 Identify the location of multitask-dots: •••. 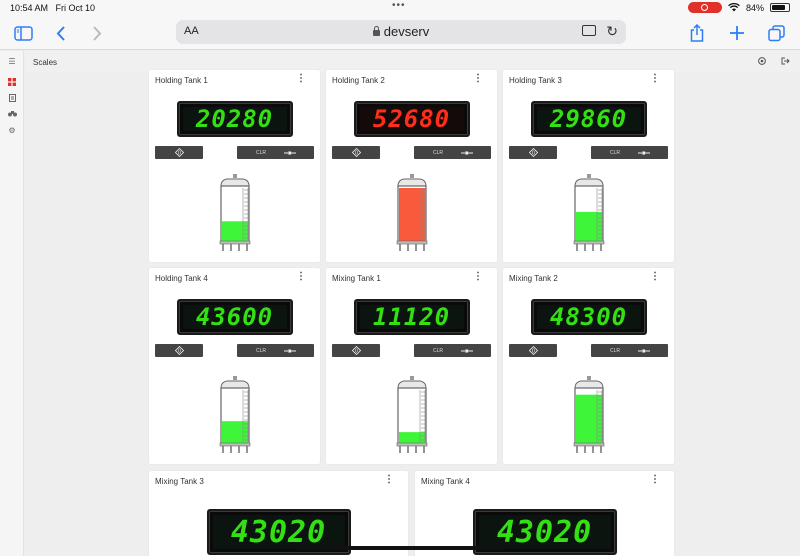
(399, 5).